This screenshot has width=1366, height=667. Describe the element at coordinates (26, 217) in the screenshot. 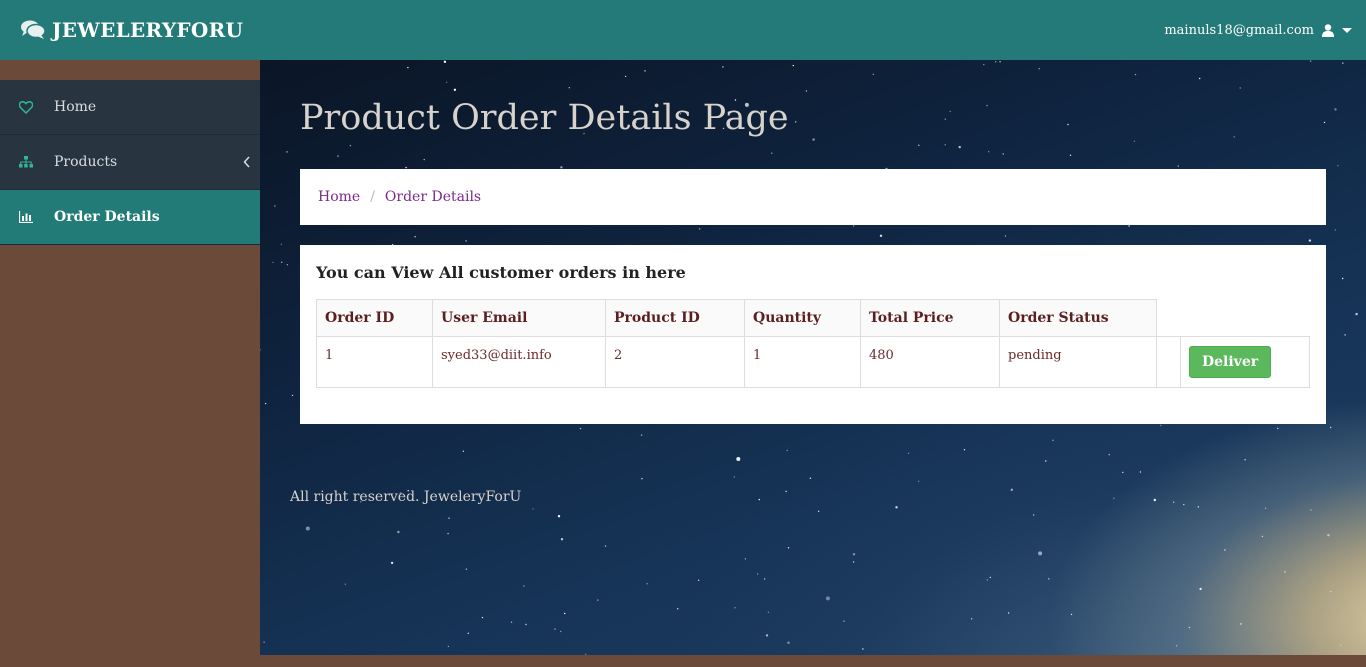

I see `bar-chart-icon` at that location.